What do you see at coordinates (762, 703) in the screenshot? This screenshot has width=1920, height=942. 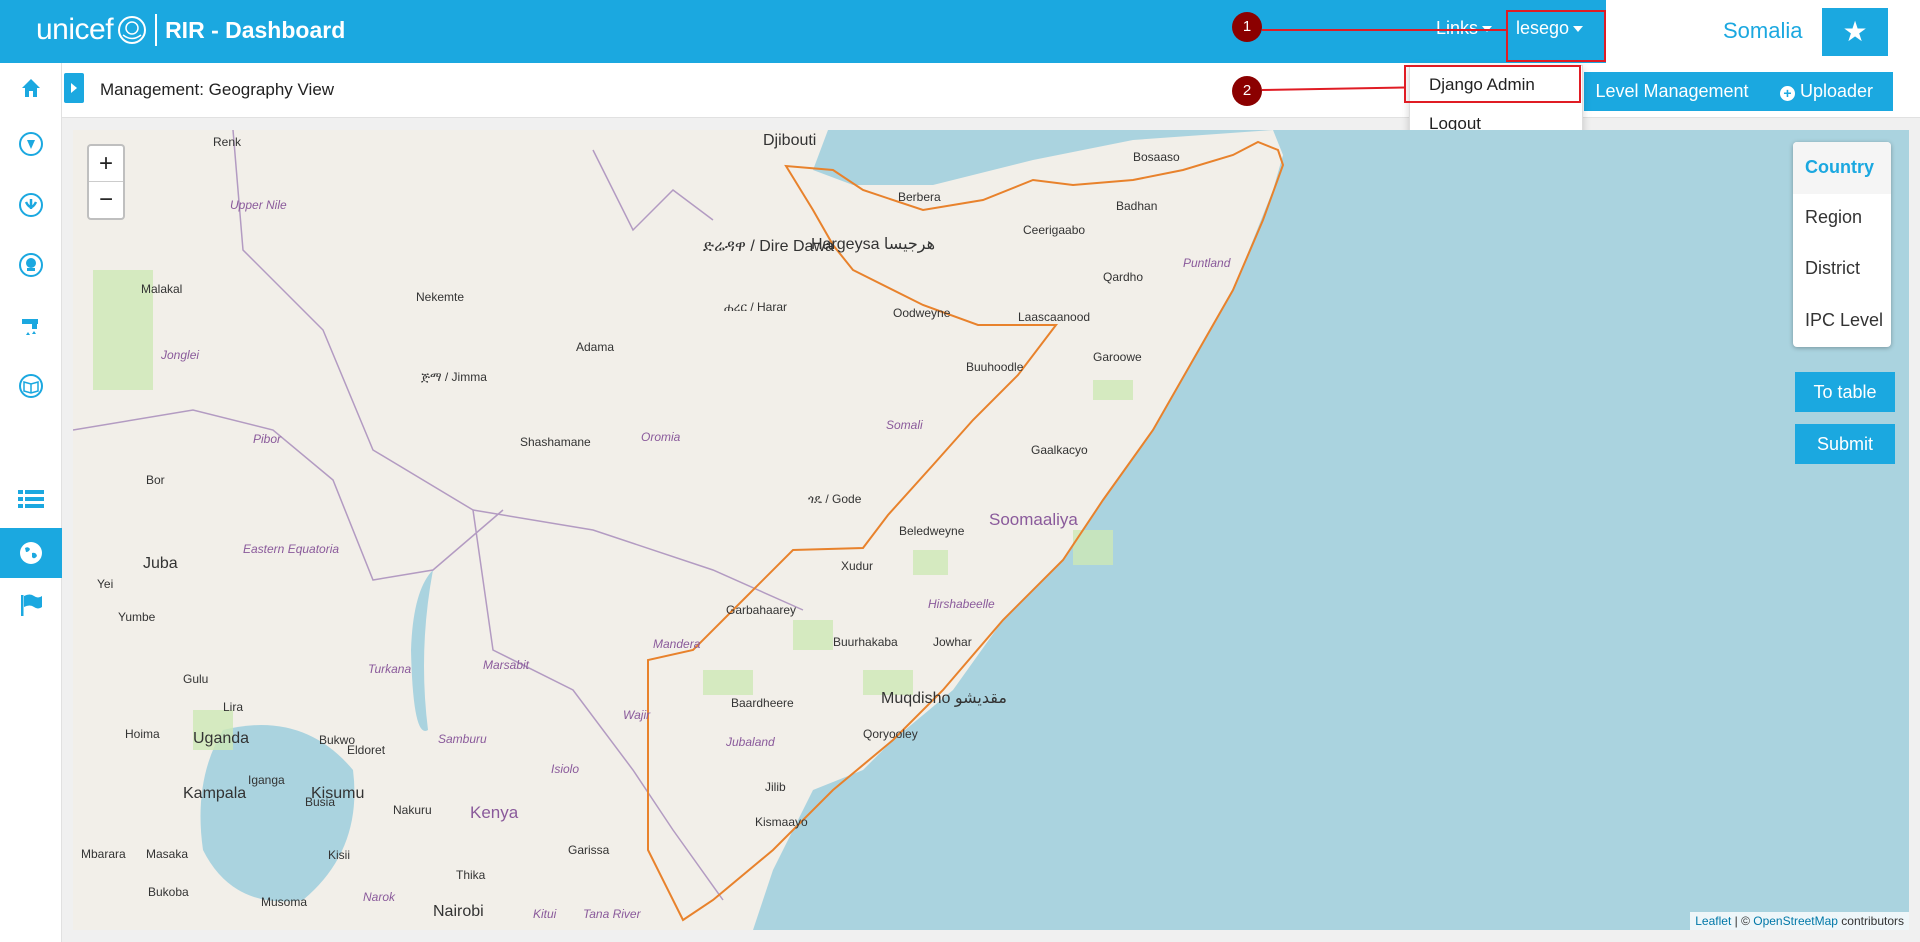 I see `map-label: Baardheere` at bounding box center [762, 703].